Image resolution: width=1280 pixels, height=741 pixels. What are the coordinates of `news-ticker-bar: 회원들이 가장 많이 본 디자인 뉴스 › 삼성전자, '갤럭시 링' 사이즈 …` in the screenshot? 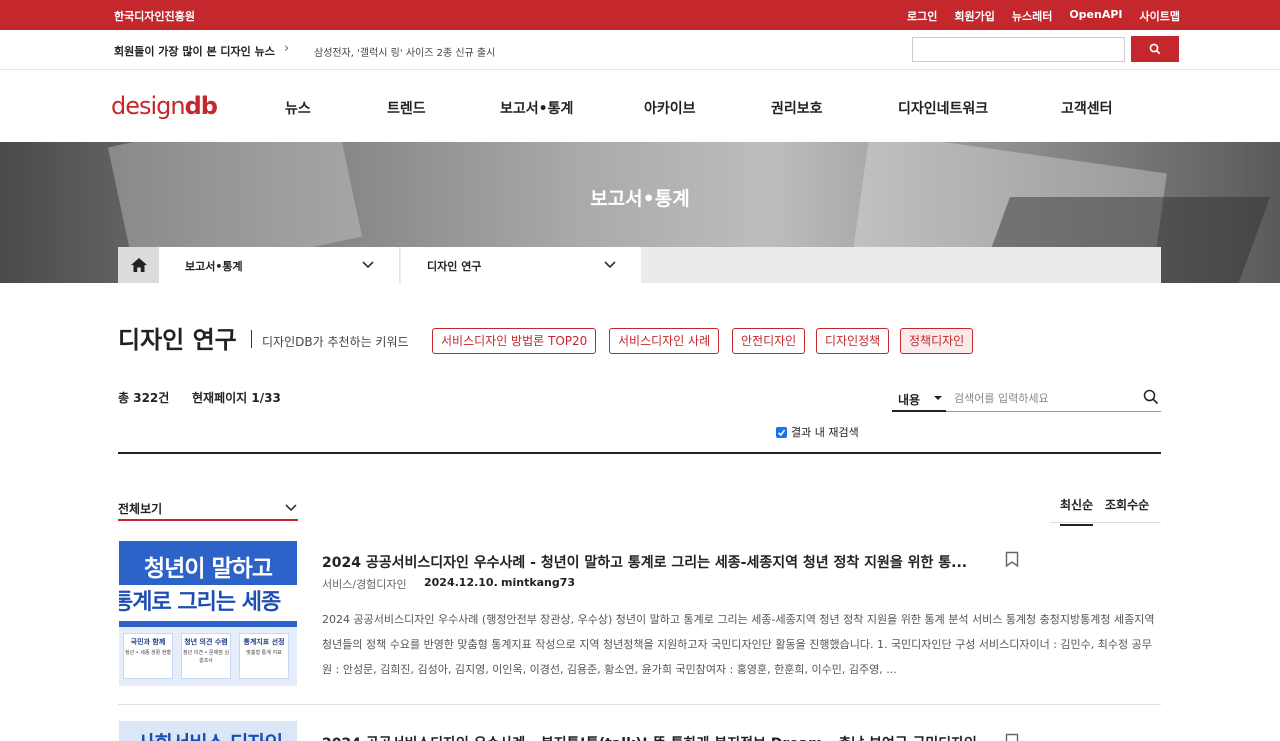 It's located at (640, 50).